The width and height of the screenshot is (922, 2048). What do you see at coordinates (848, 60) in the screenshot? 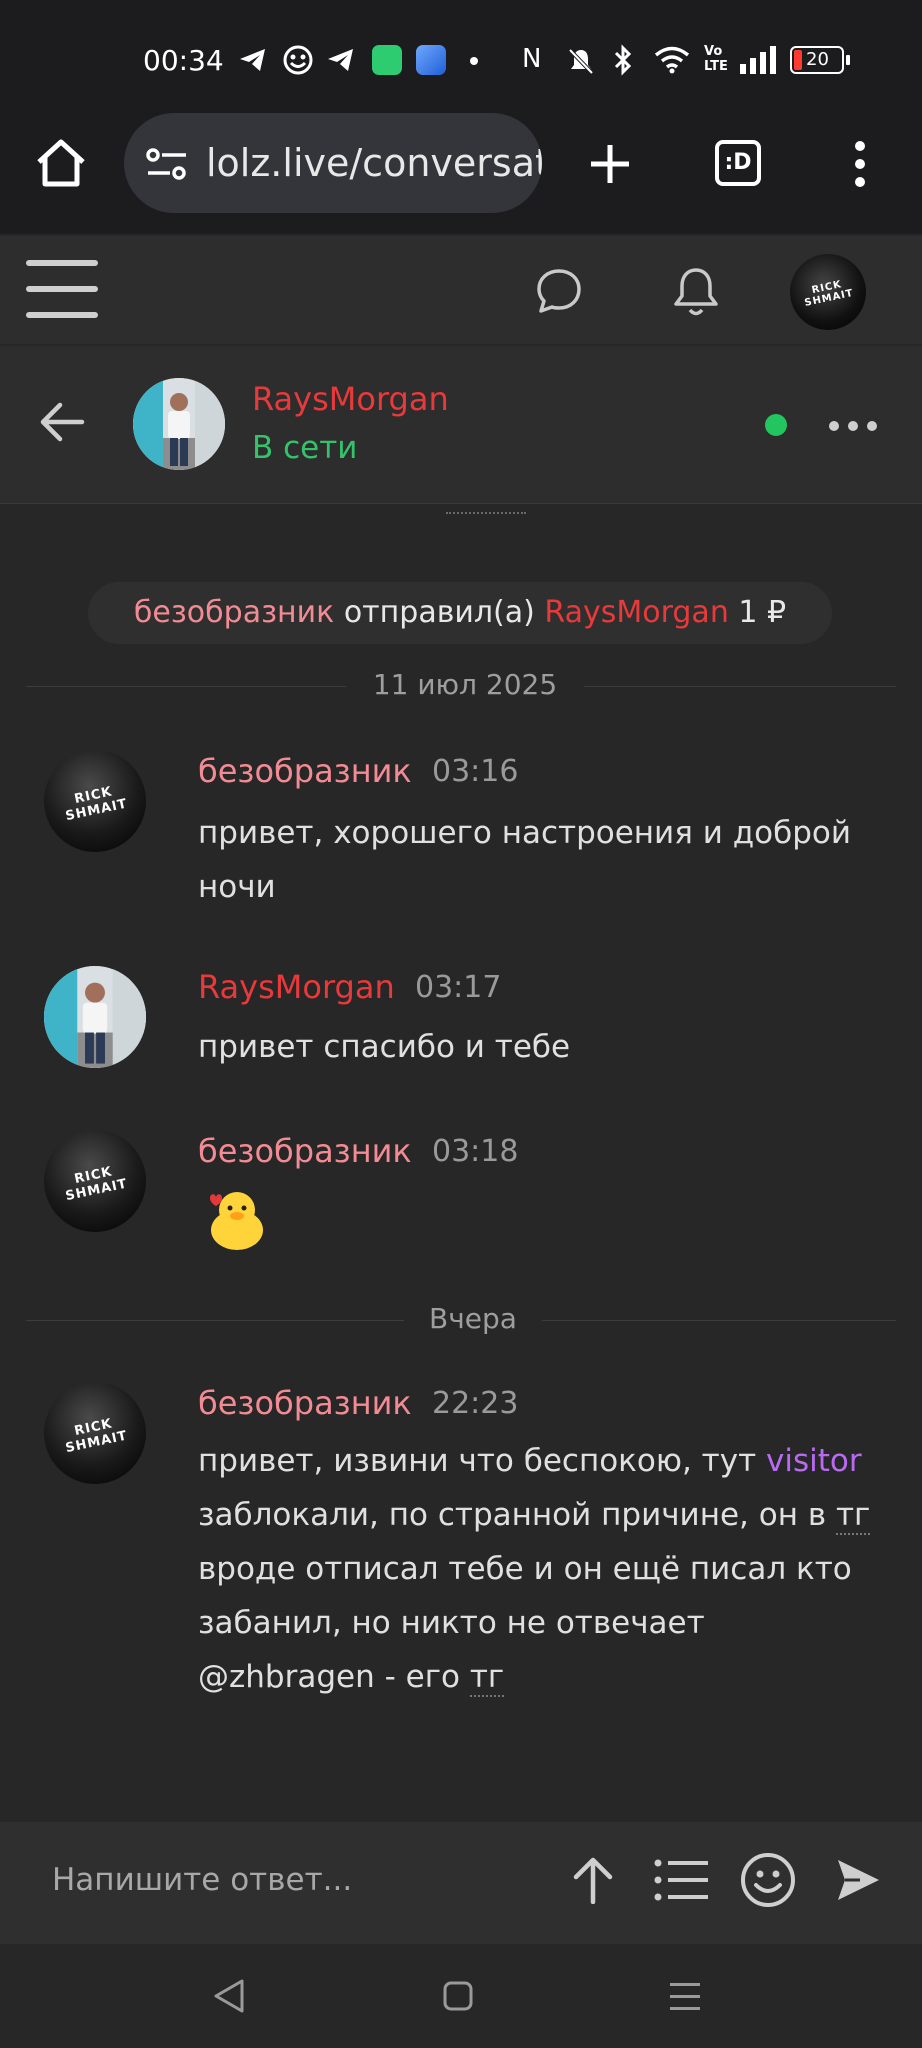
I see `battery-tip` at bounding box center [848, 60].